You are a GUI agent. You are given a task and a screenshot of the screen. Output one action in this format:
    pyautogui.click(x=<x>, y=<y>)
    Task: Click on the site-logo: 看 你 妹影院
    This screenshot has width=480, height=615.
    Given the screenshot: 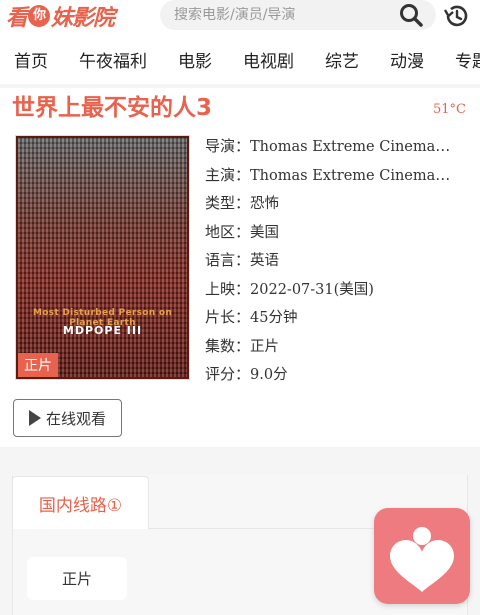 What is the action you would take?
    pyautogui.click(x=60, y=16)
    